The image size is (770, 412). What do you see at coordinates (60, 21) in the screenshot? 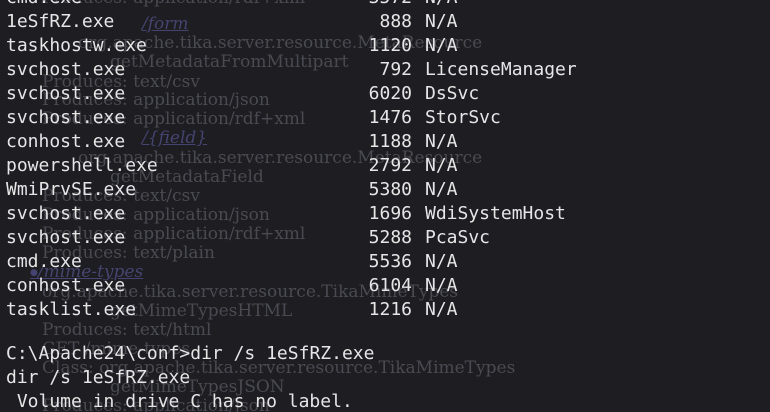
I see `process-name: 1eSfRZ.exe` at bounding box center [60, 21].